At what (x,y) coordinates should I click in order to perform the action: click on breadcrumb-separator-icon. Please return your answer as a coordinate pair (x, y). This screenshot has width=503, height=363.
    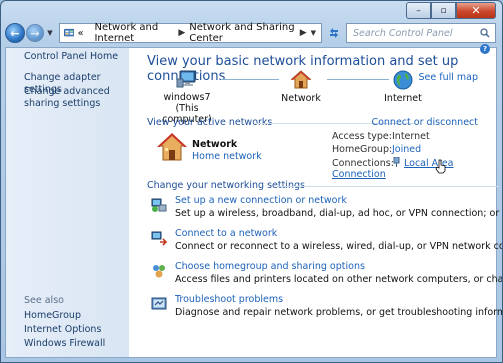
    Looking at the image, I should click on (89, 33).